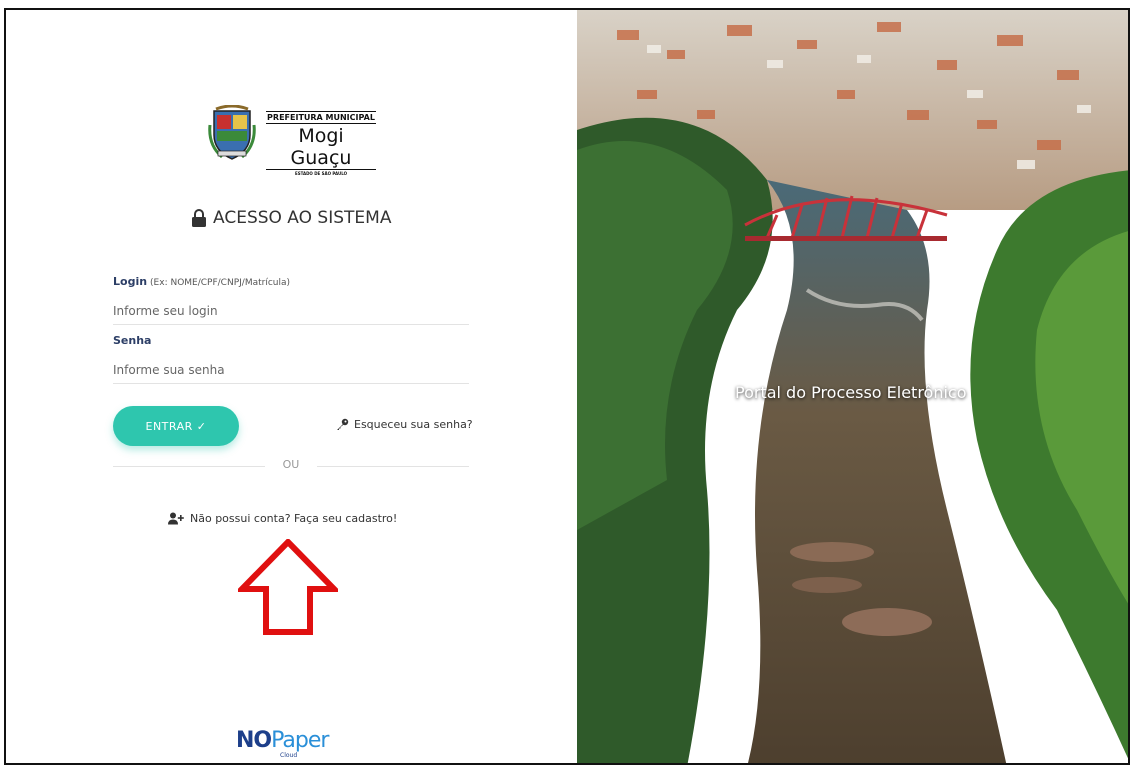  What do you see at coordinates (132, 340) in the screenshot?
I see `password-label: Senha` at bounding box center [132, 340].